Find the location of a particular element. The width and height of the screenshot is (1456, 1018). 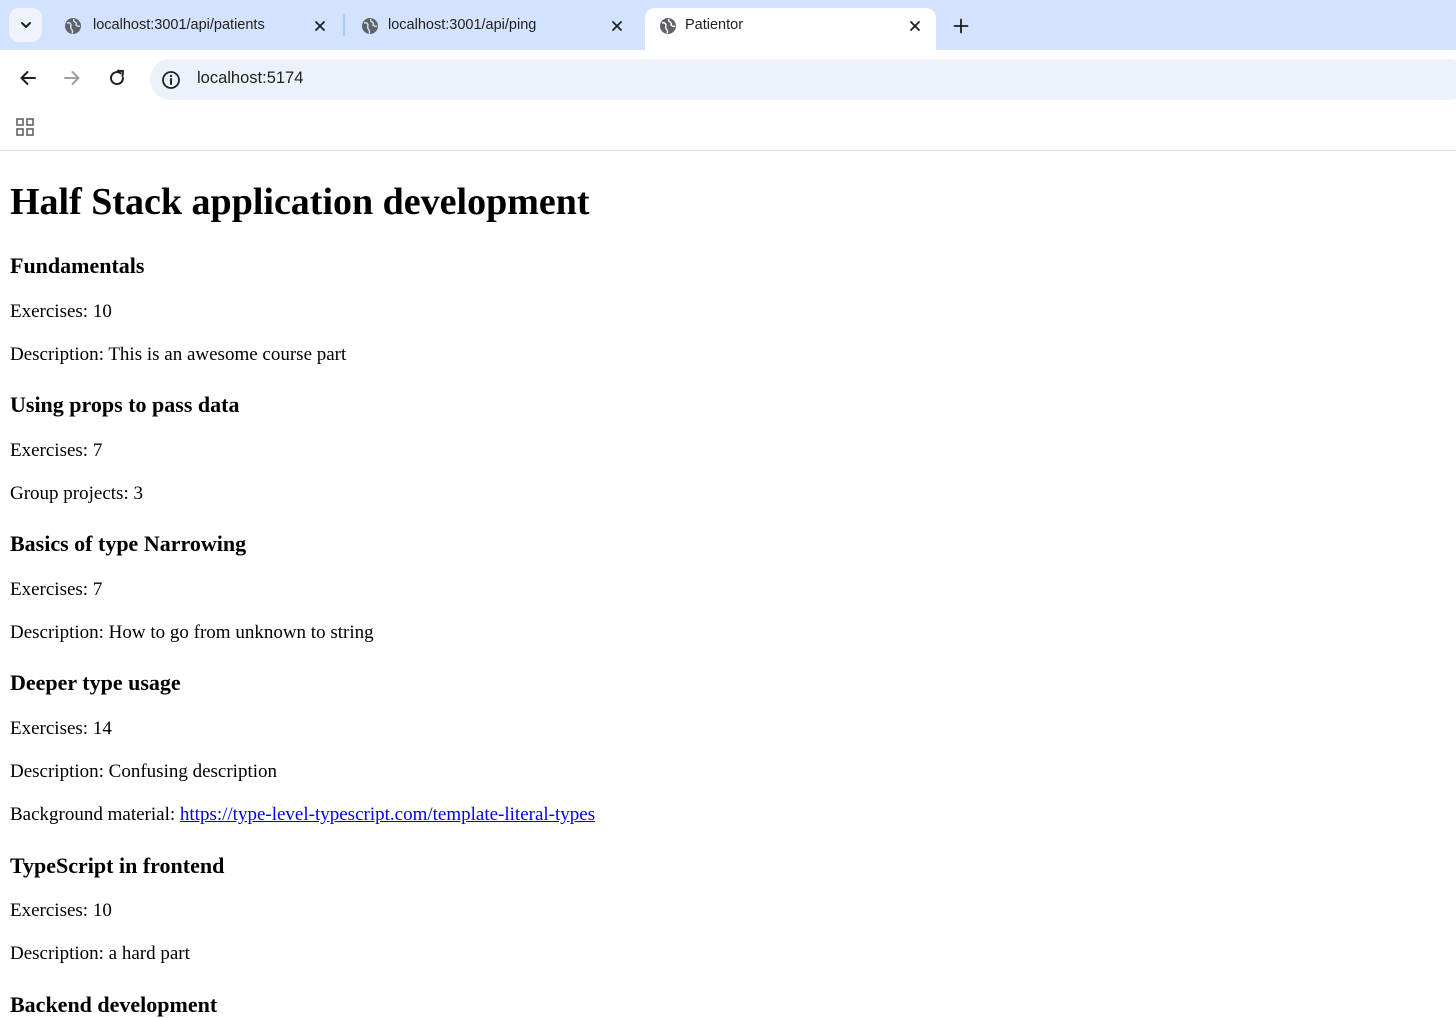

chevron-down-icon is located at coordinates (25, 25).